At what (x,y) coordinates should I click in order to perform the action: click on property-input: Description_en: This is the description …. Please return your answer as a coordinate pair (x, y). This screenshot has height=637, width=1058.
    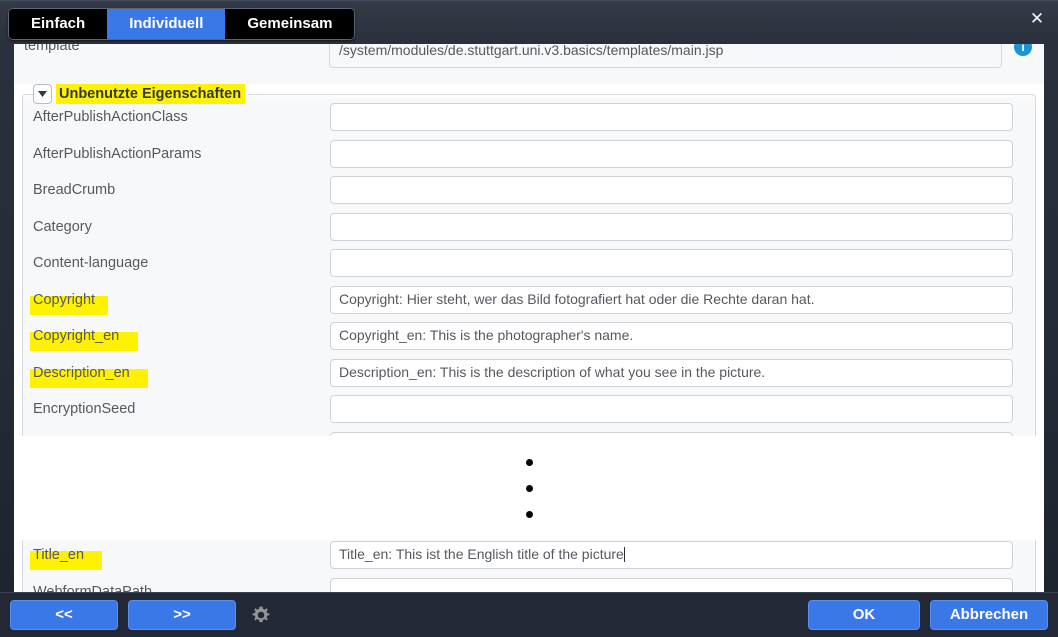
    Looking at the image, I should click on (671, 372).